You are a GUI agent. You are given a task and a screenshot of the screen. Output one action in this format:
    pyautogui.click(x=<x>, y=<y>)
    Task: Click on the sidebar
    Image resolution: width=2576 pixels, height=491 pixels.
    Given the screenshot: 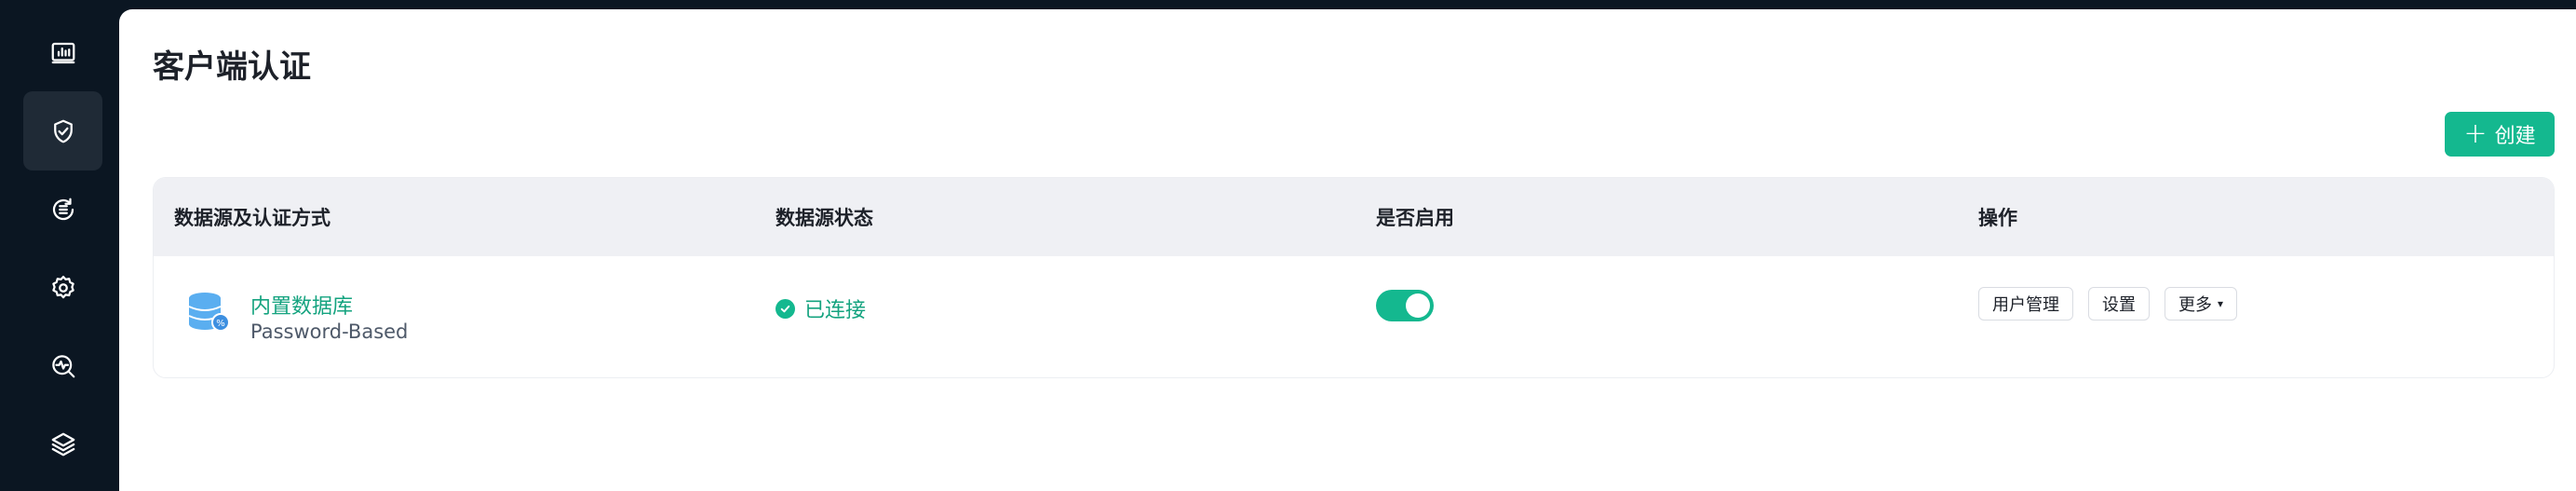 What is the action you would take?
    pyautogui.click(x=59, y=245)
    